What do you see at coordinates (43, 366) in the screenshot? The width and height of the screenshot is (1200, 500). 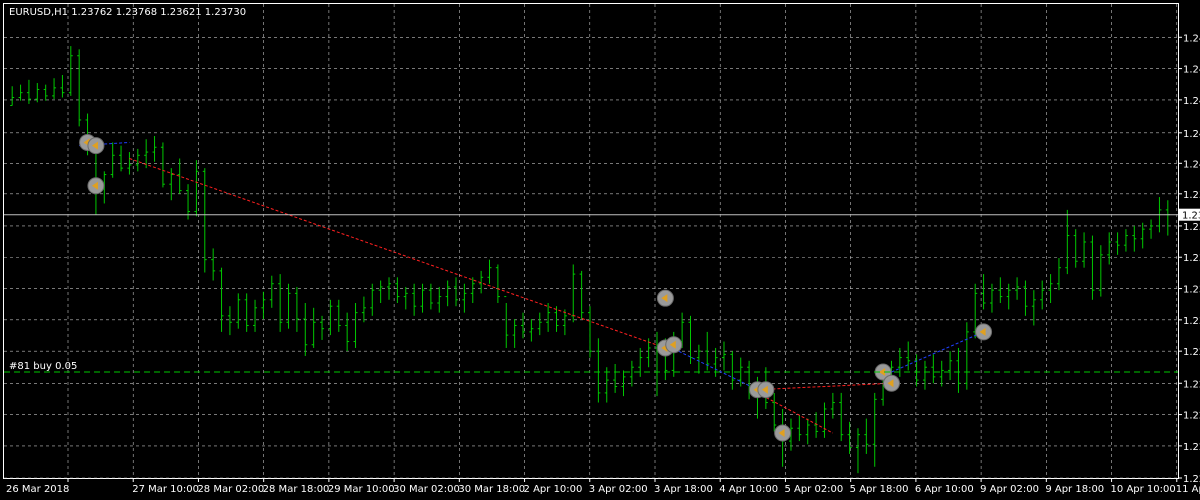 I see `order-label: #81 buy 0.05` at bounding box center [43, 366].